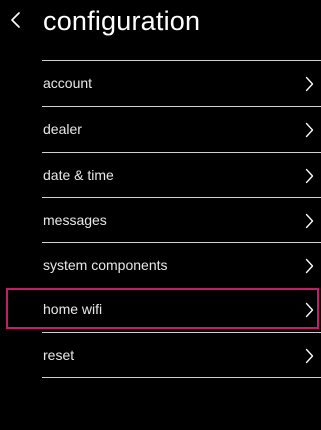 This screenshot has height=430, width=321. Describe the element at coordinates (78, 175) in the screenshot. I see `menu-item-label: date & time` at that location.